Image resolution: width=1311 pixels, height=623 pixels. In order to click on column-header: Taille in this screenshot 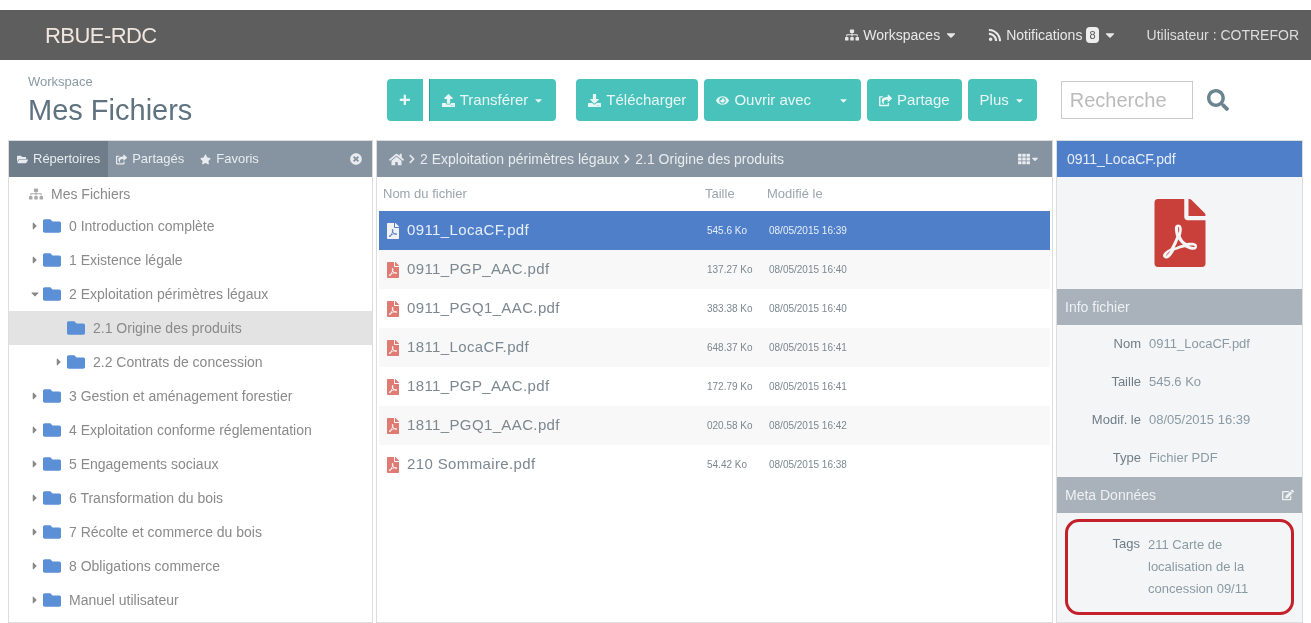, I will do `click(736, 194)`.